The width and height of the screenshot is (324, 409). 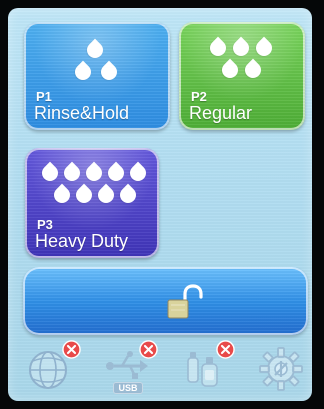 I want to click on usb-label: USB, so click(x=128, y=388).